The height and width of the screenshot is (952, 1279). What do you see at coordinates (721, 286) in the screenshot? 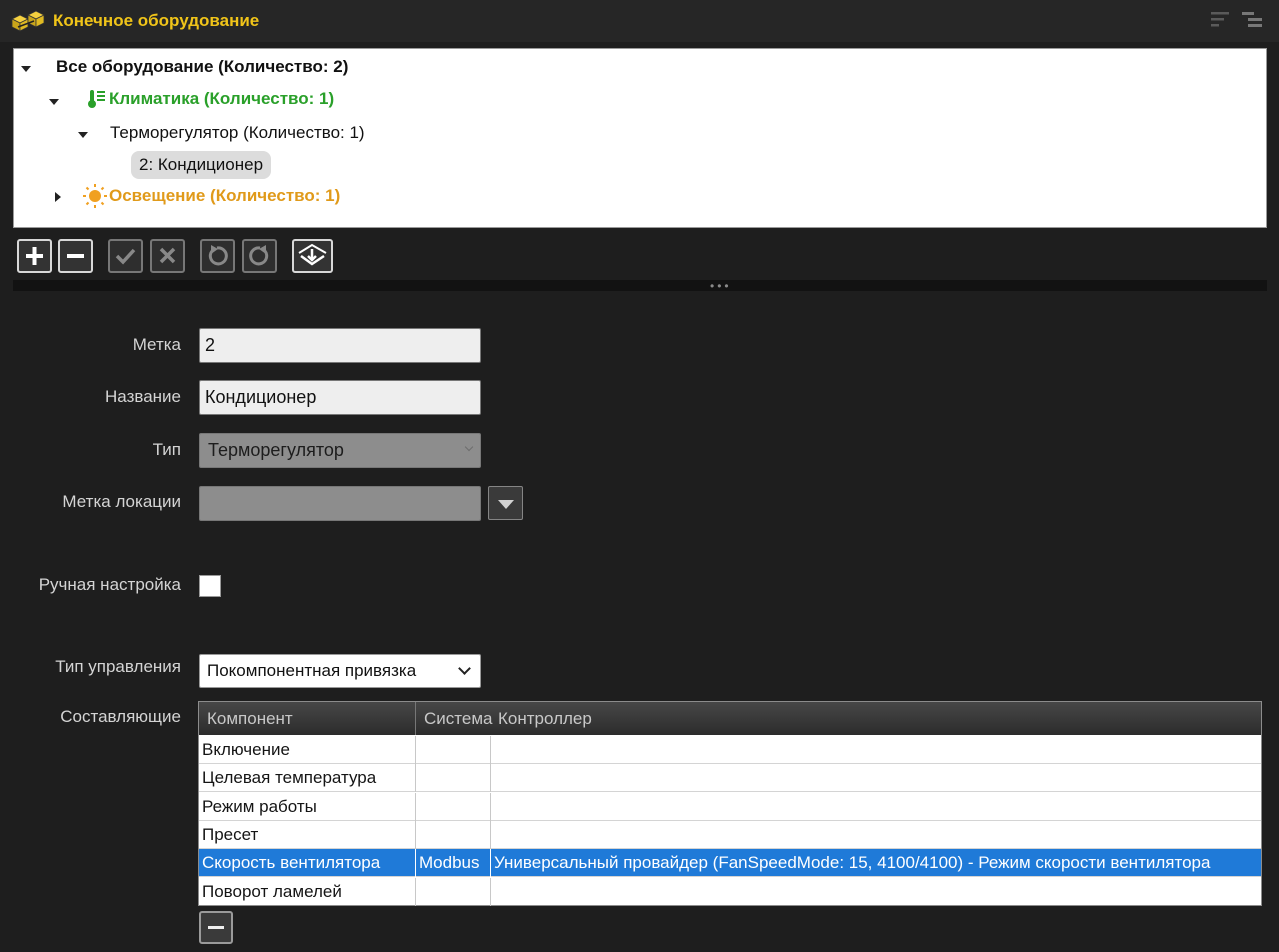
I see `splitter-grip-icon: •••` at bounding box center [721, 286].